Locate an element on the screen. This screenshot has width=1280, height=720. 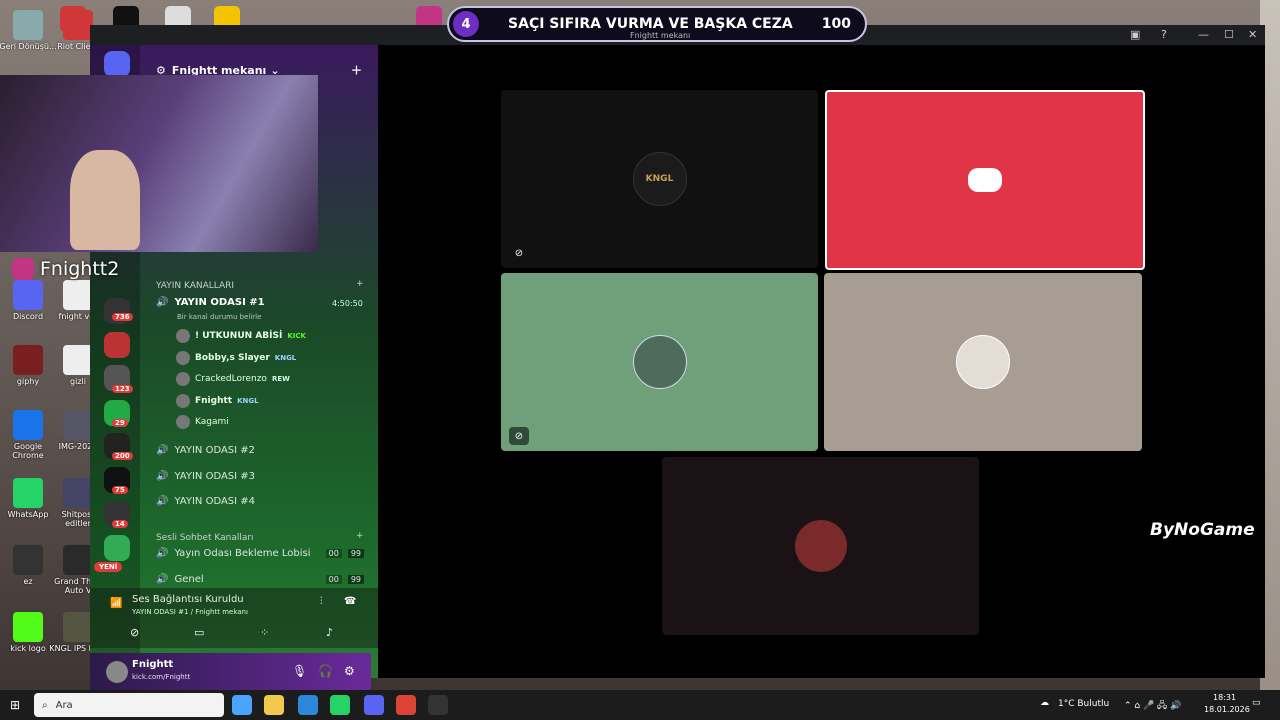
instagram-handle-overlay: Fnightt2 is located at coordinates (65, 269).